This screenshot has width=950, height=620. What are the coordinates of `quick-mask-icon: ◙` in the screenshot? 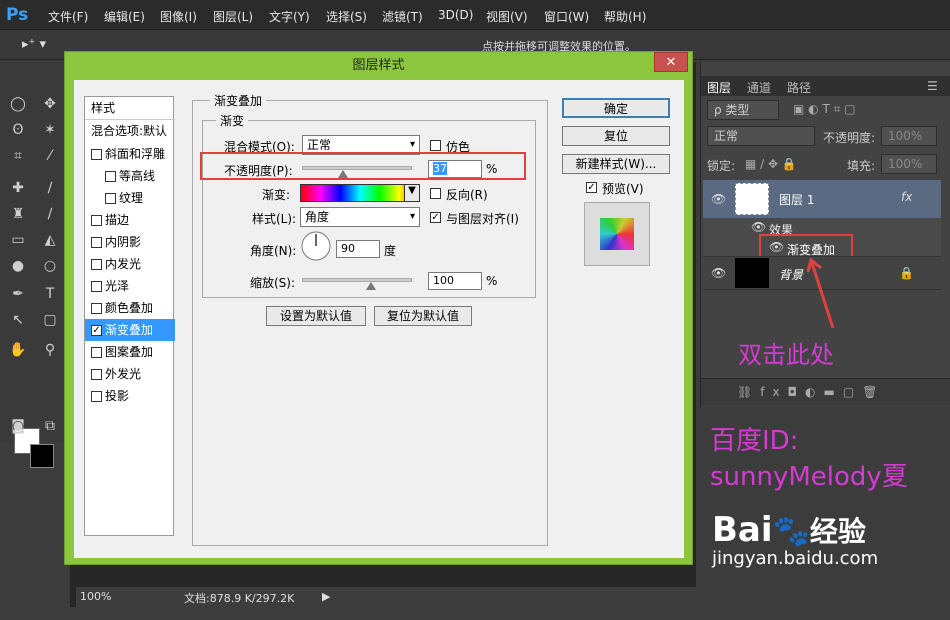 It's located at (18, 426).